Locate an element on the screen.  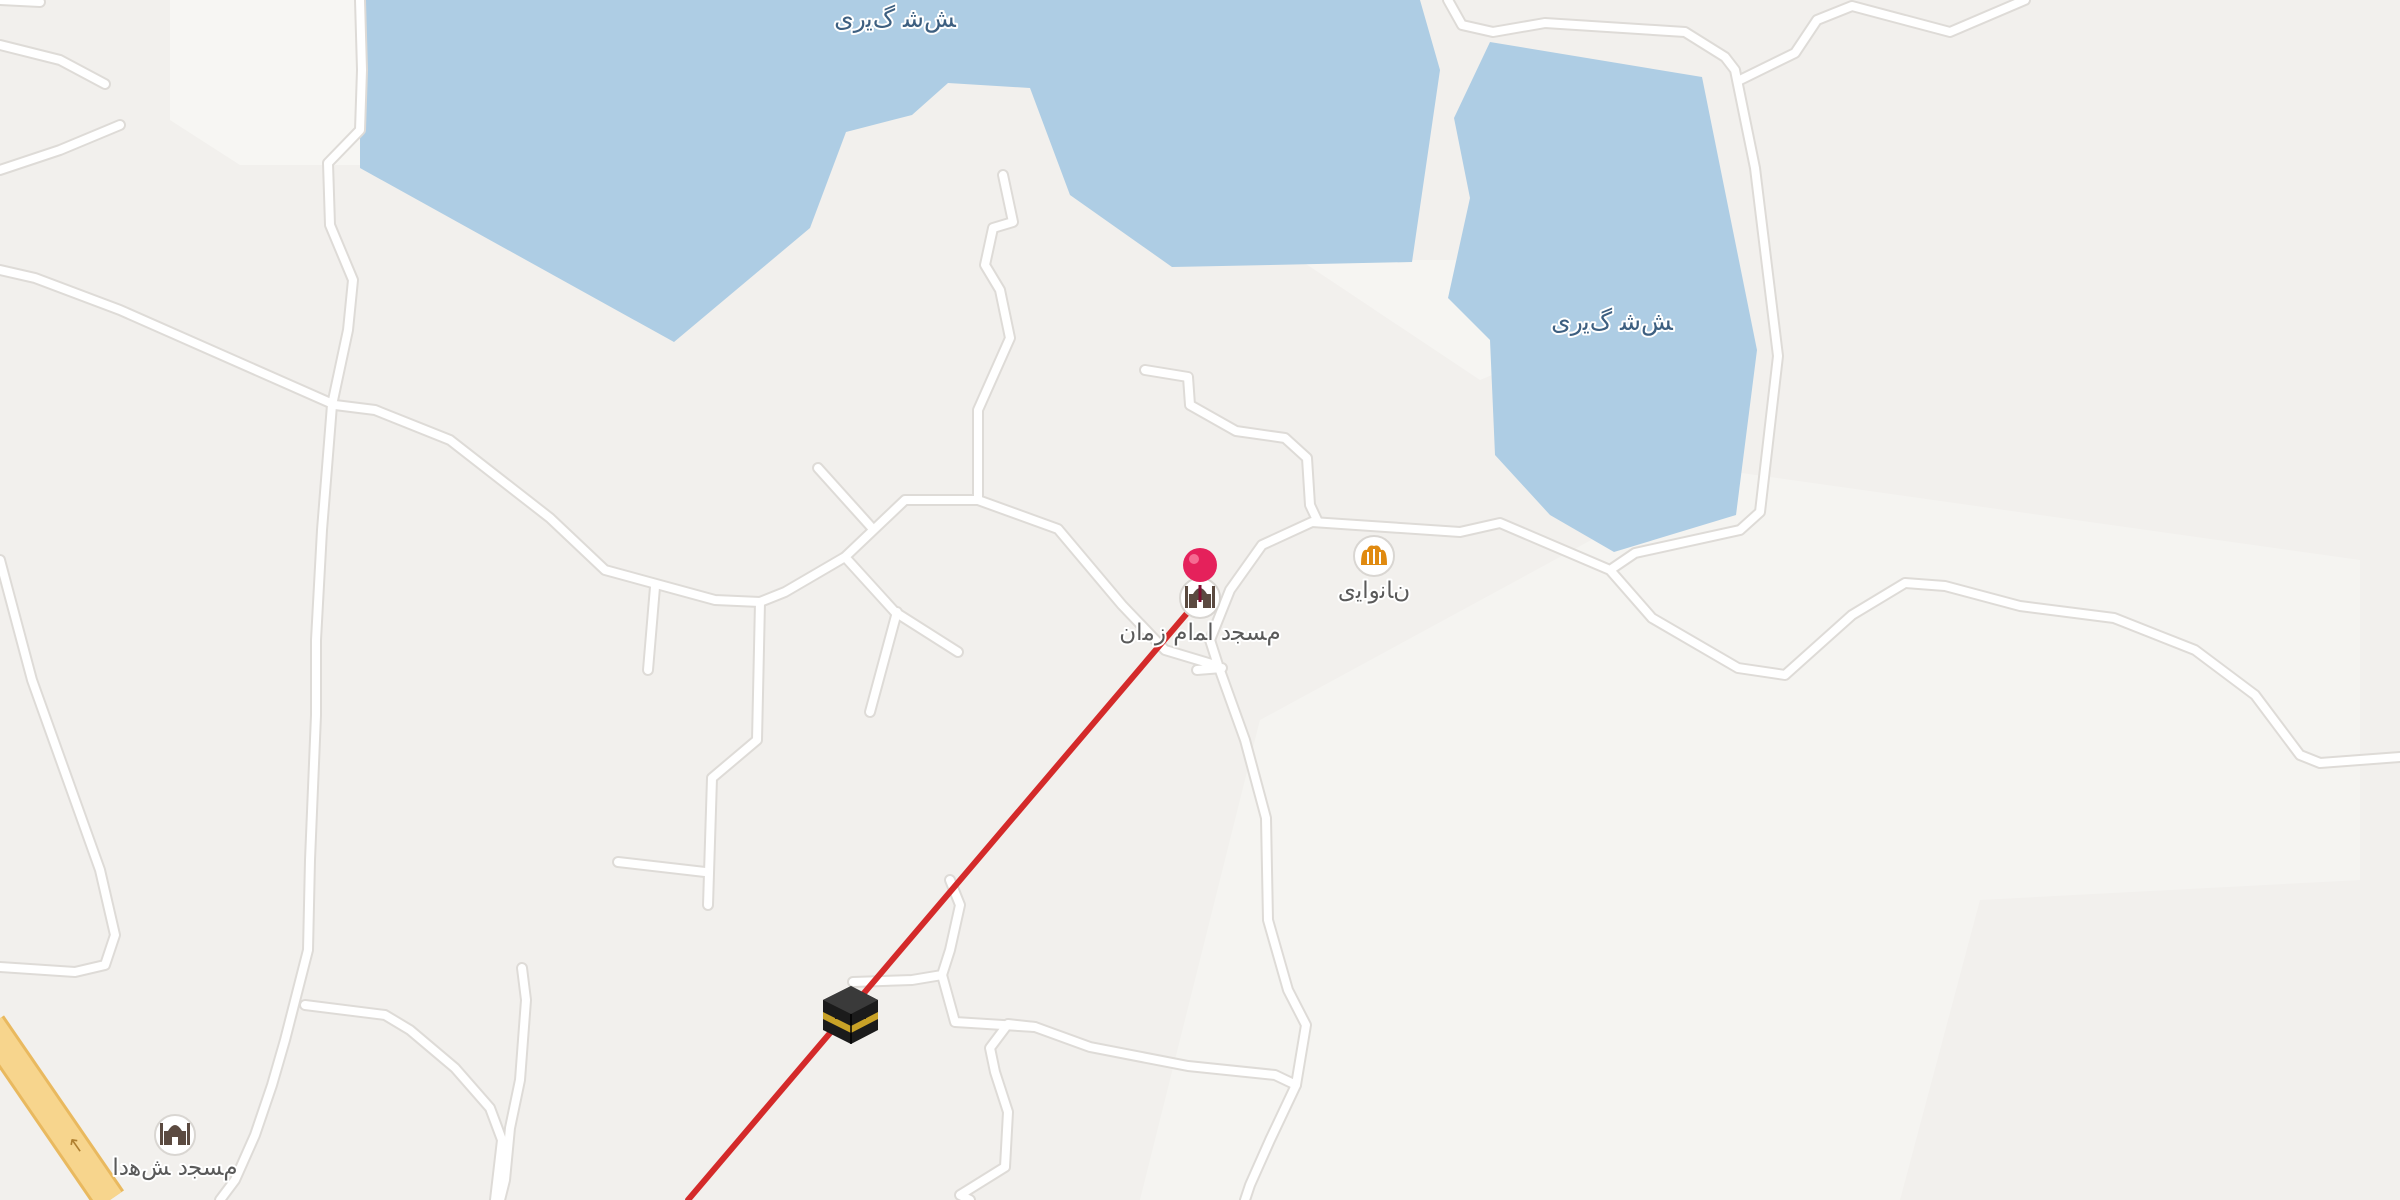
lake-west-label: ﺶﺷ ﮒﯾﺭﯼ is located at coordinates (895, 18).